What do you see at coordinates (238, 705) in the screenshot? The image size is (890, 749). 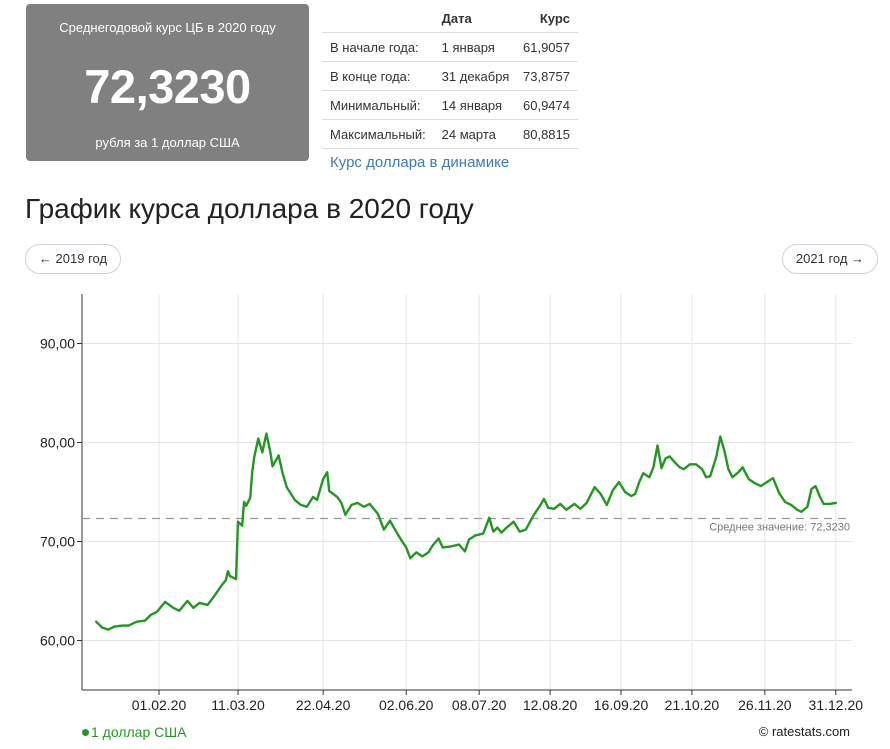 I see `x-tick-label: 11.03.20` at bounding box center [238, 705].